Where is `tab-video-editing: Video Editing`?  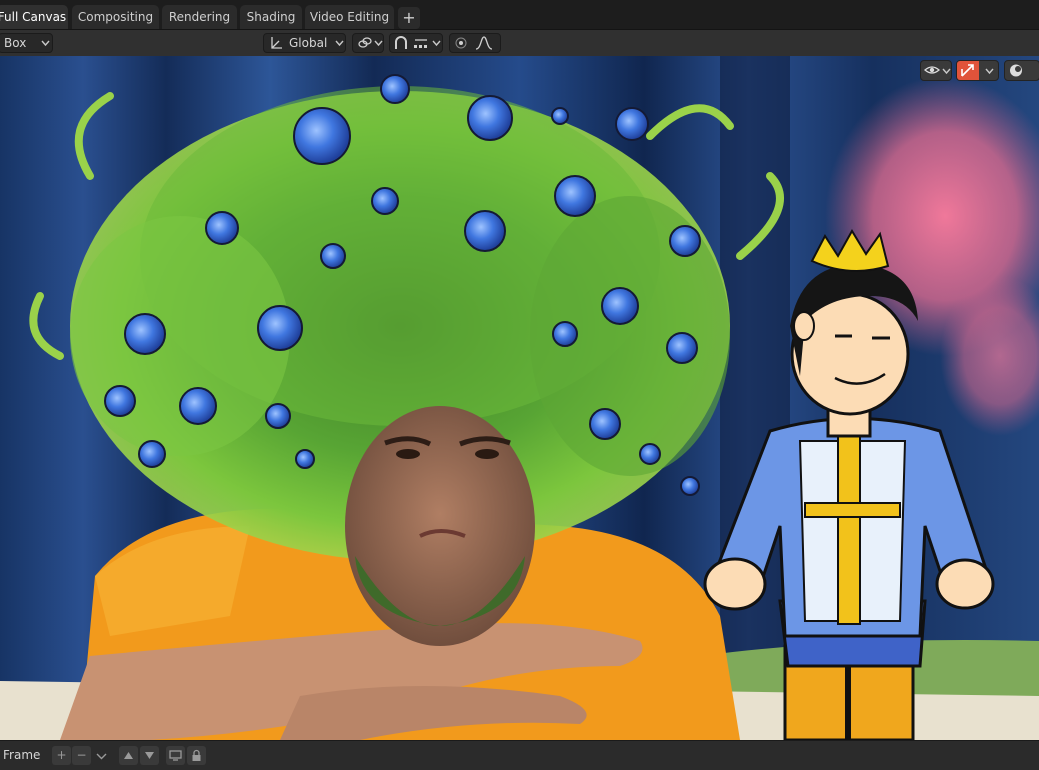 tab-video-editing: Video Editing is located at coordinates (349, 17).